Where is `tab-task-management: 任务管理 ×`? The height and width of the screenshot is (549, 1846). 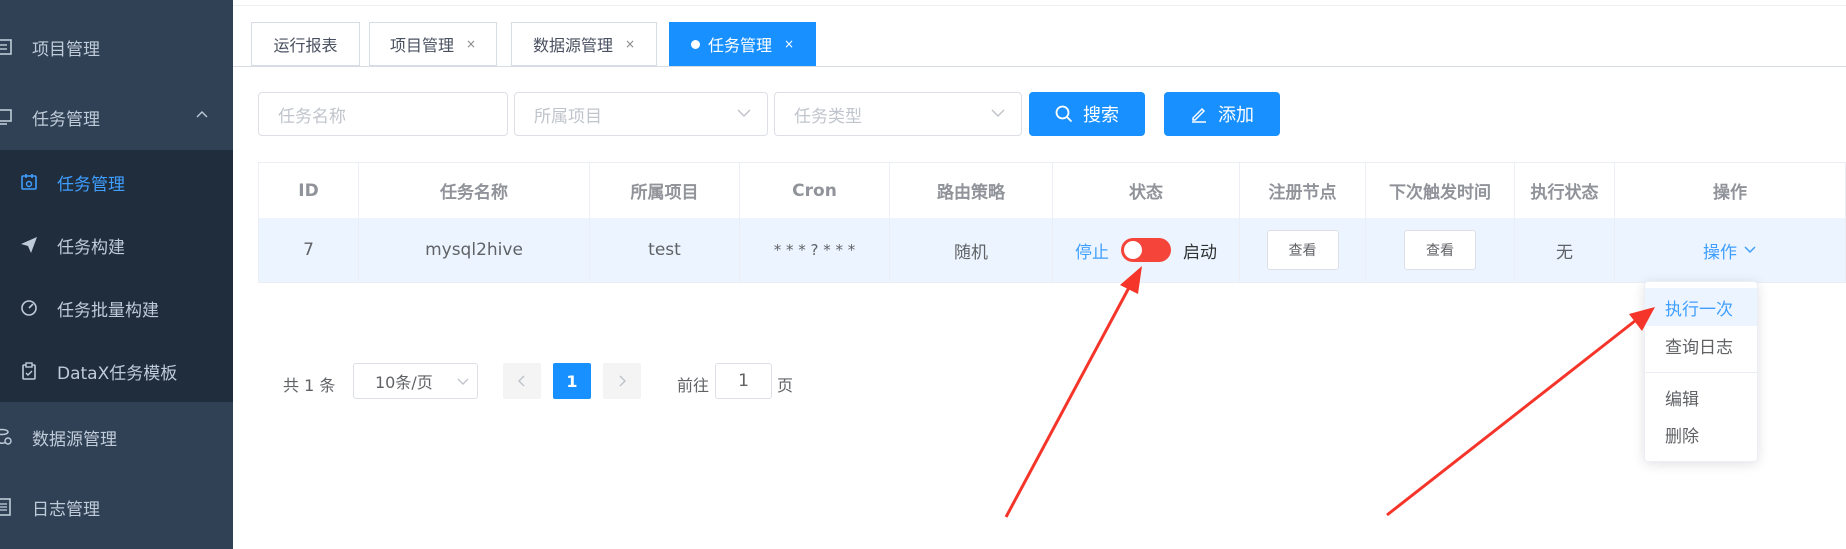
tab-task-management: 任务管理 × is located at coordinates (742, 44).